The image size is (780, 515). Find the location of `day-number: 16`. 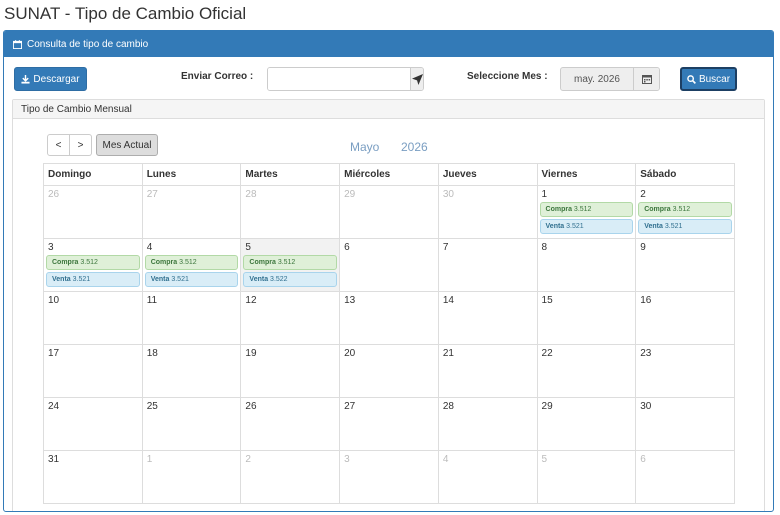

day-number: 16 is located at coordinates (646, 300).